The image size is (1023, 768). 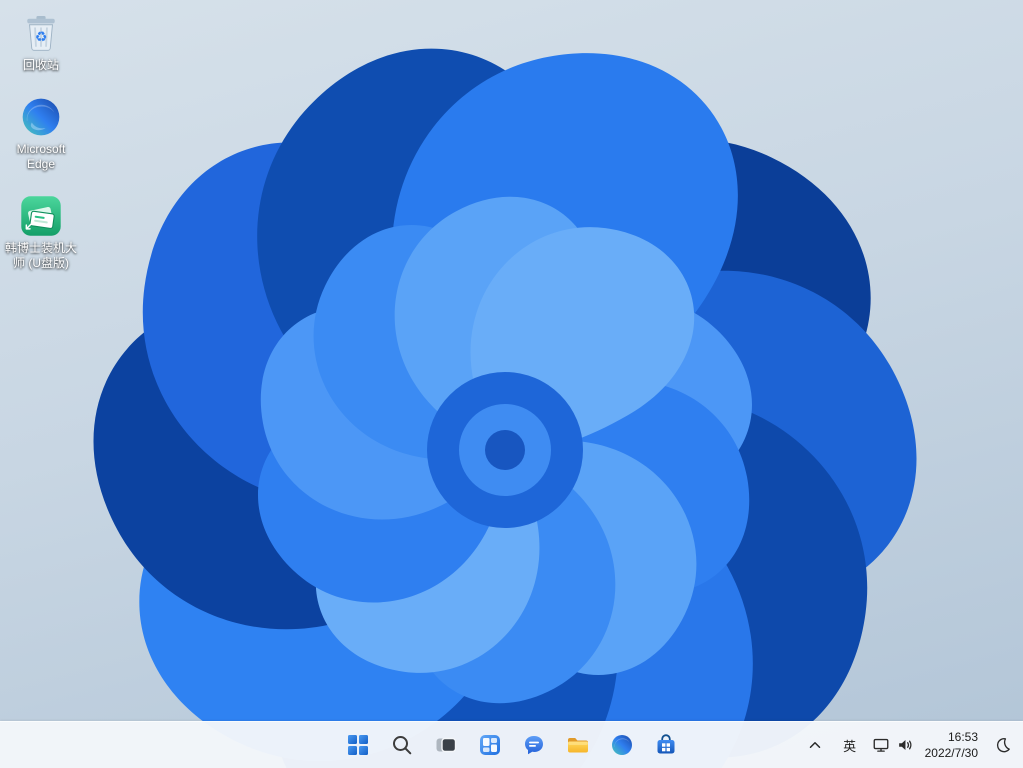 I want to click on widgets-icon, so click(x=490, y=745).